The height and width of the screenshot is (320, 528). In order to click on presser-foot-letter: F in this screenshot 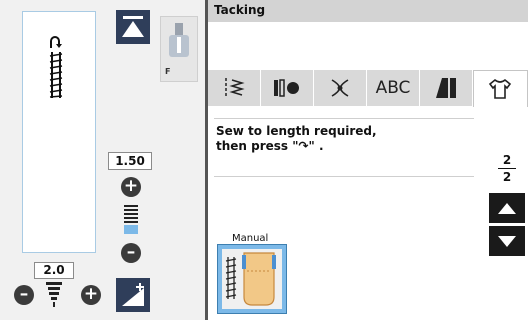, I will do `click(168, 71)`.